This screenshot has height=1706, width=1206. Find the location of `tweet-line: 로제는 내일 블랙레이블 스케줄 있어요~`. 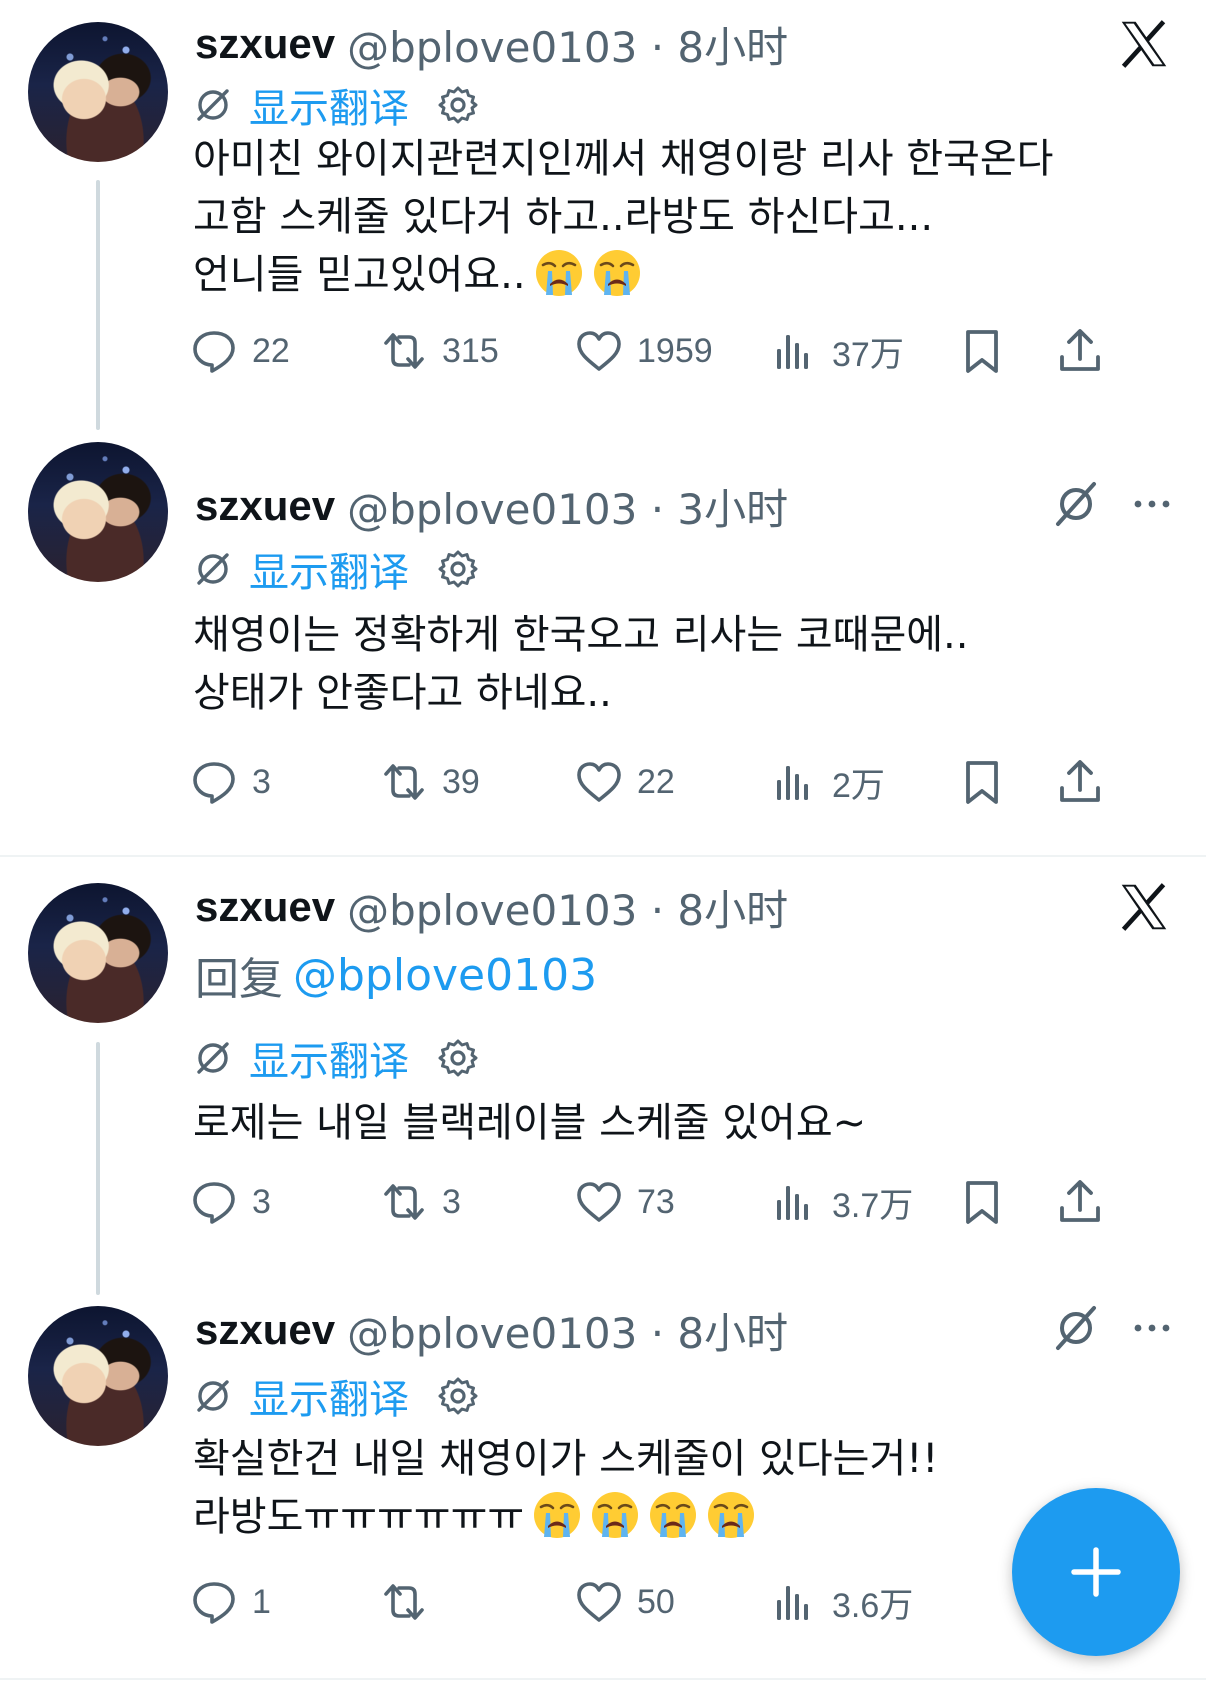

tweet-line: 로제는 내일 블랙레이블 스케줄 있어요~ is located at coordinates (530, 1123).